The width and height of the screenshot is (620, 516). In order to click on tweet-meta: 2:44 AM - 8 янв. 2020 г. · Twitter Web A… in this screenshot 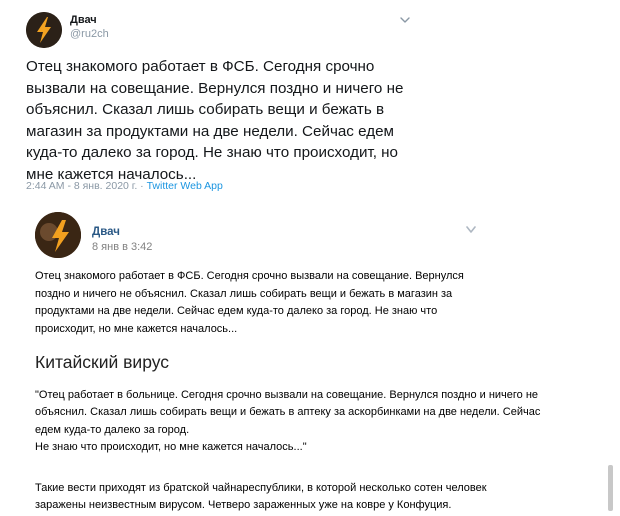, I will do `click(124, 186)`.